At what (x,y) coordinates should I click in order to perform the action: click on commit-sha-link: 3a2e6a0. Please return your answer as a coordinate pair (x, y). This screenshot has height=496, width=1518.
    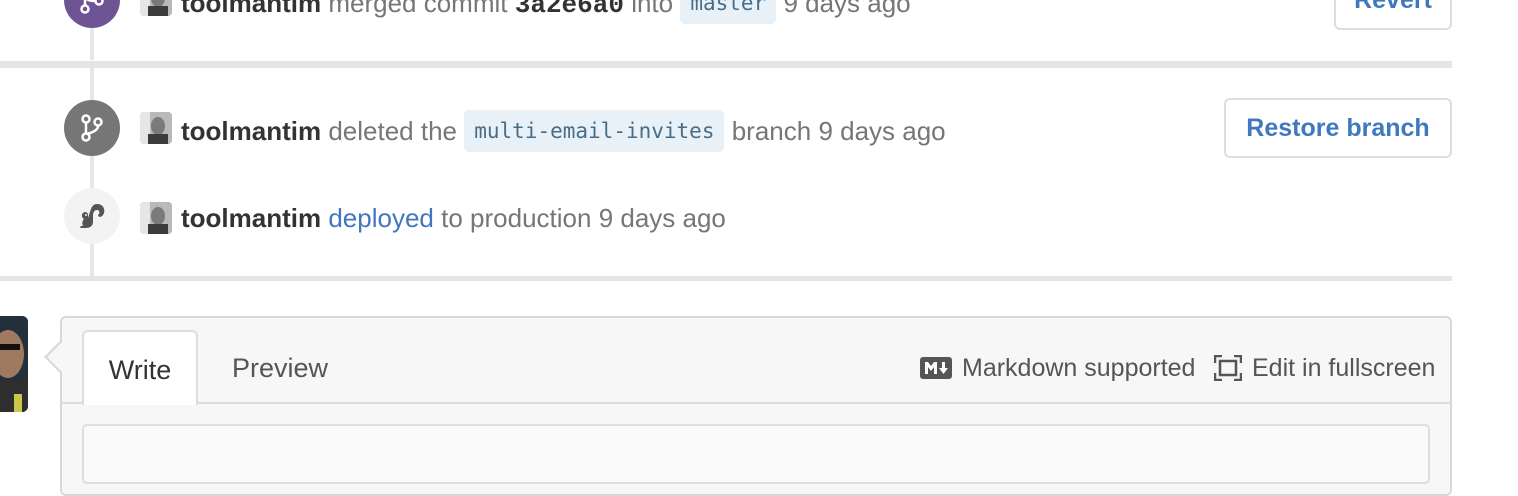
    Looking at the image, I should click on (569, 10).